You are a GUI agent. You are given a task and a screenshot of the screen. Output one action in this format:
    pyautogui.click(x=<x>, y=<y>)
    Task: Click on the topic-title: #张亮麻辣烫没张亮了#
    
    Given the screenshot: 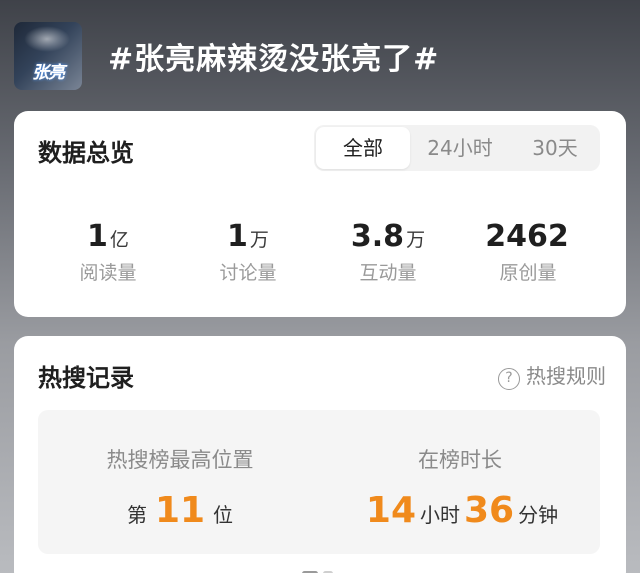 What is the action you would take?
    pyautogui.click(x=274, y=59)
    